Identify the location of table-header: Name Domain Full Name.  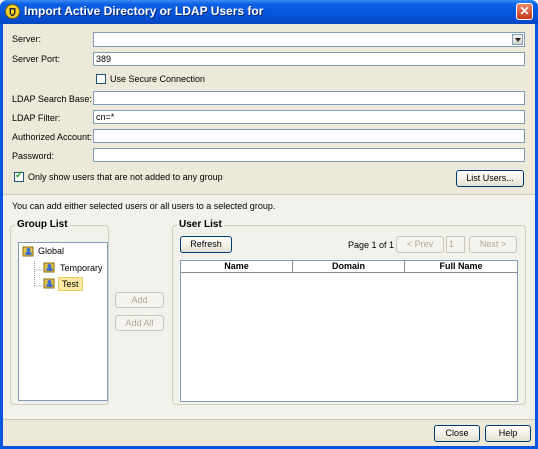
(349, 267).